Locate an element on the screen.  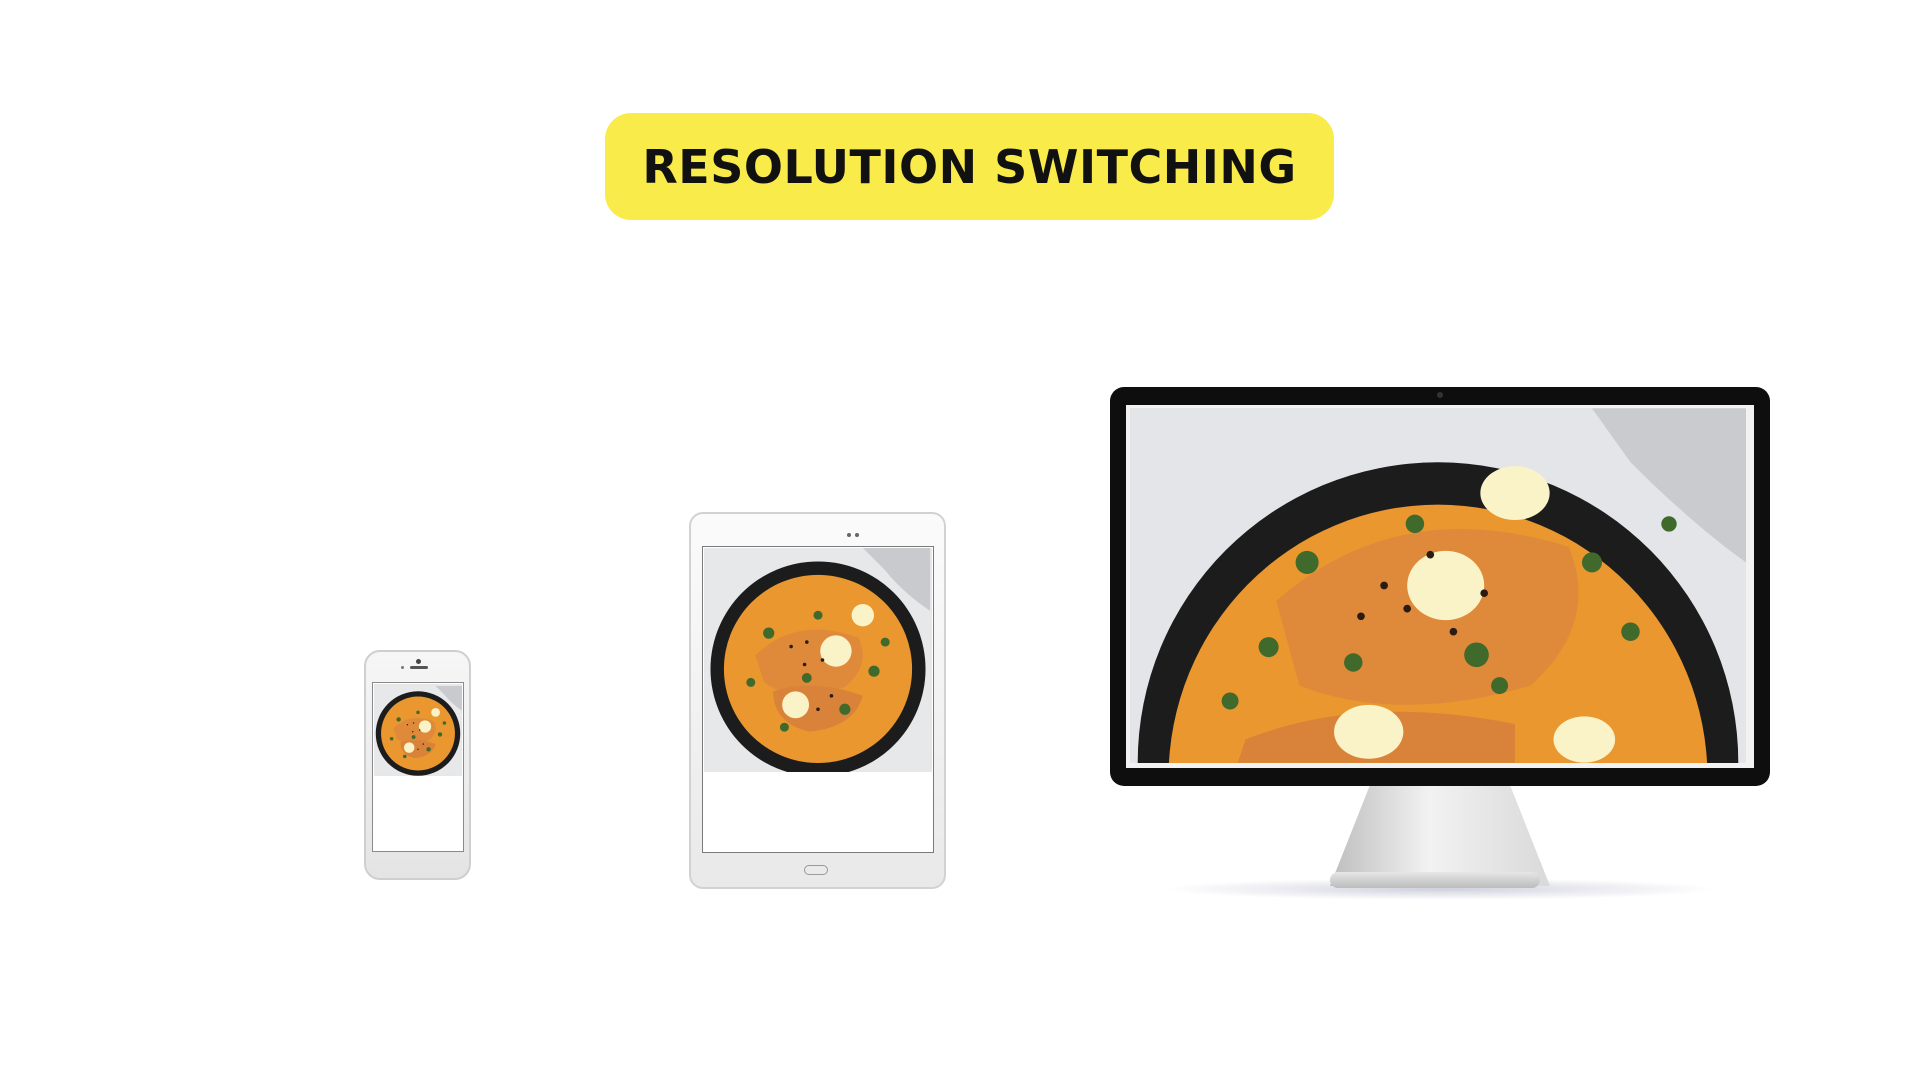
monitor-food-image is located at coordinates (1438, 585).